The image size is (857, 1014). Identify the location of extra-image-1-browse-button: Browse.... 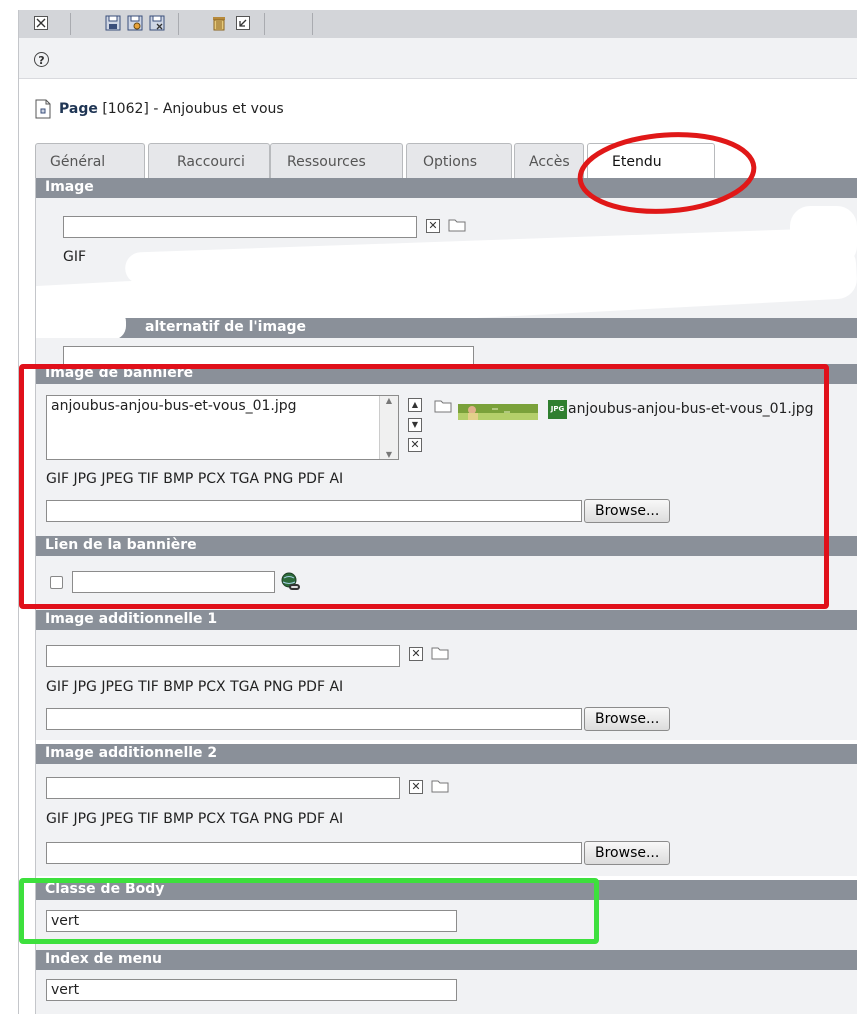
(627, 719).